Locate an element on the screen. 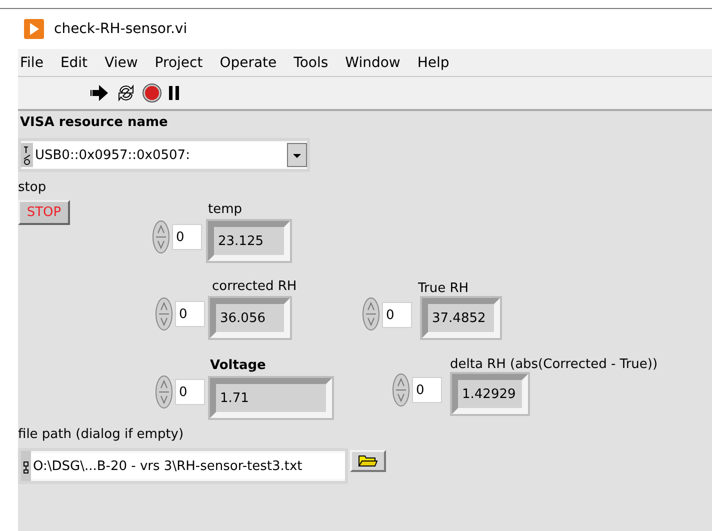 The width and height of the screenshot is (712, 531). control-label: stop is located at coordinates (32, 187).